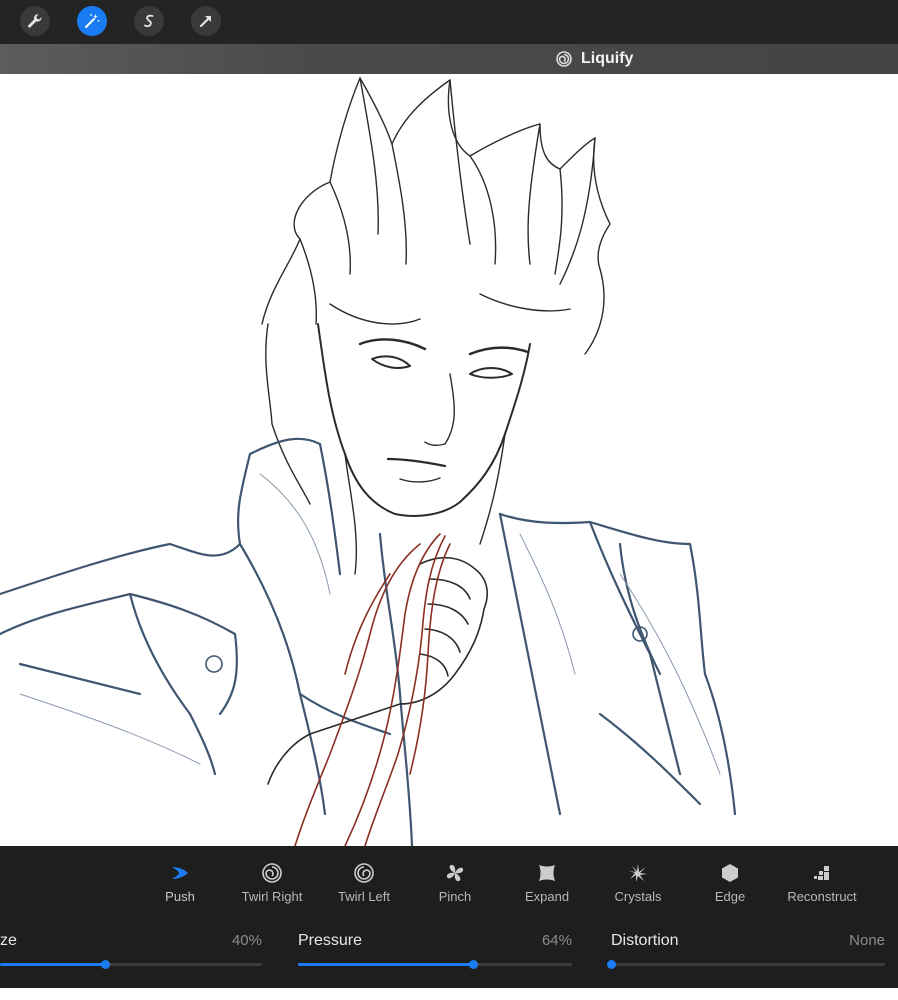 This screenshot has width=898, height=1000. What do you see at coordinates (822, 883) in the screenshot?
I see `tool-reconstruct: Reconstruct` at bounding box center [822, 883].